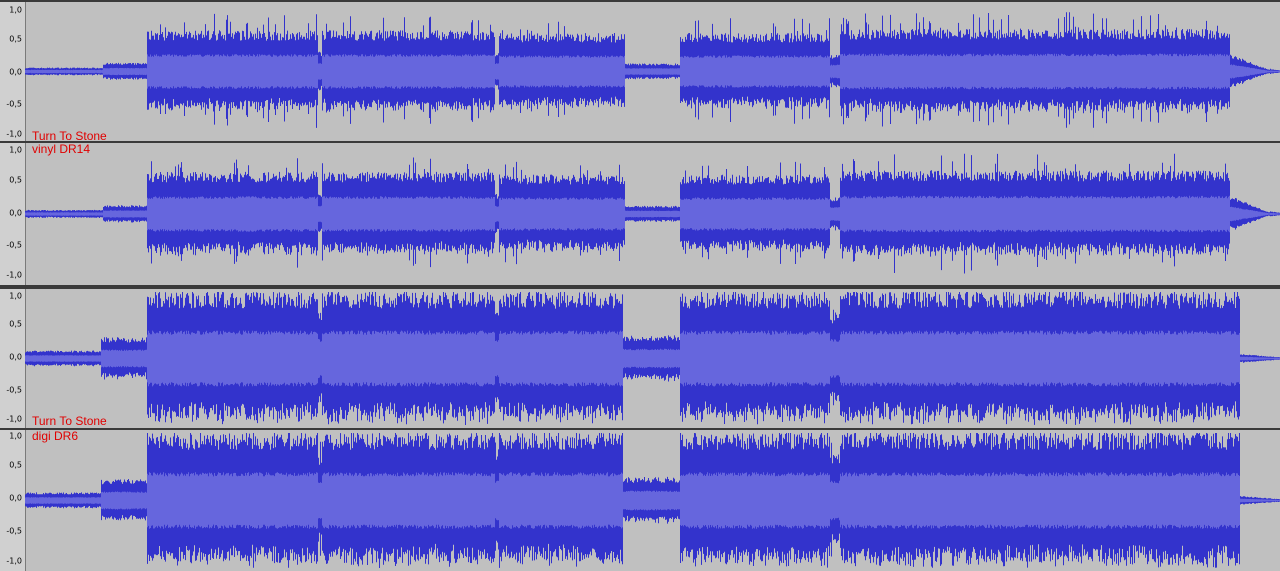 This screenshot has width=1280, height=571. Describe the element at coordinates (61, 149) in the screenshot. I see `track-subtitle-label: vinyl DR14` at that location.